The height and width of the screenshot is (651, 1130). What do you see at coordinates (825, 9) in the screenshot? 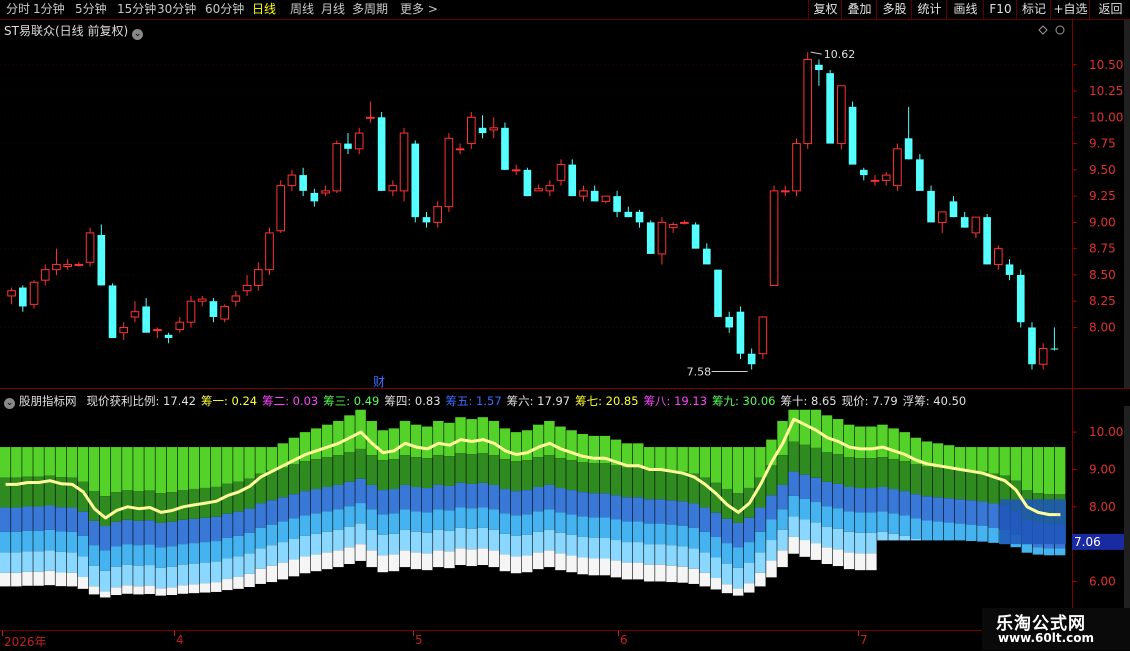
I see `toolbar-button-0: 复权` at bounding box center [825, 9].